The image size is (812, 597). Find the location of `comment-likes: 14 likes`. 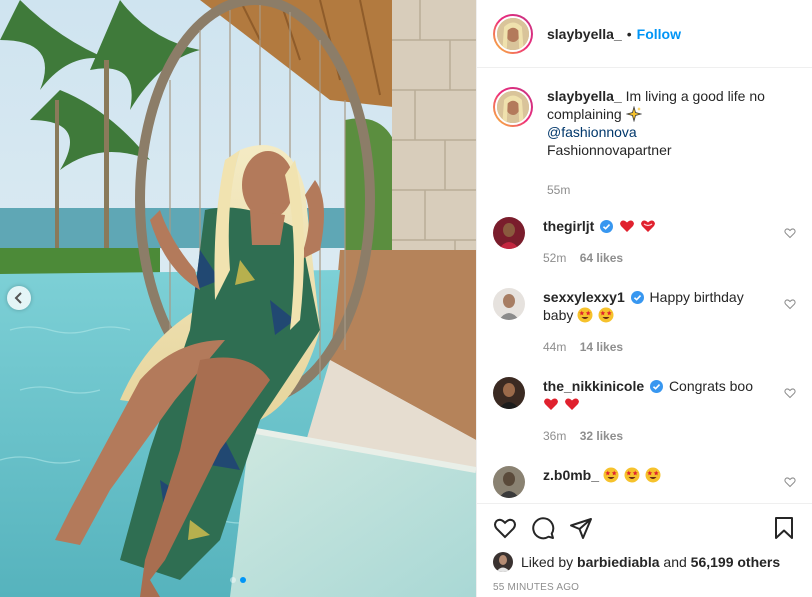

comment-likes: 14 likes is located at coordinates (601, 347).